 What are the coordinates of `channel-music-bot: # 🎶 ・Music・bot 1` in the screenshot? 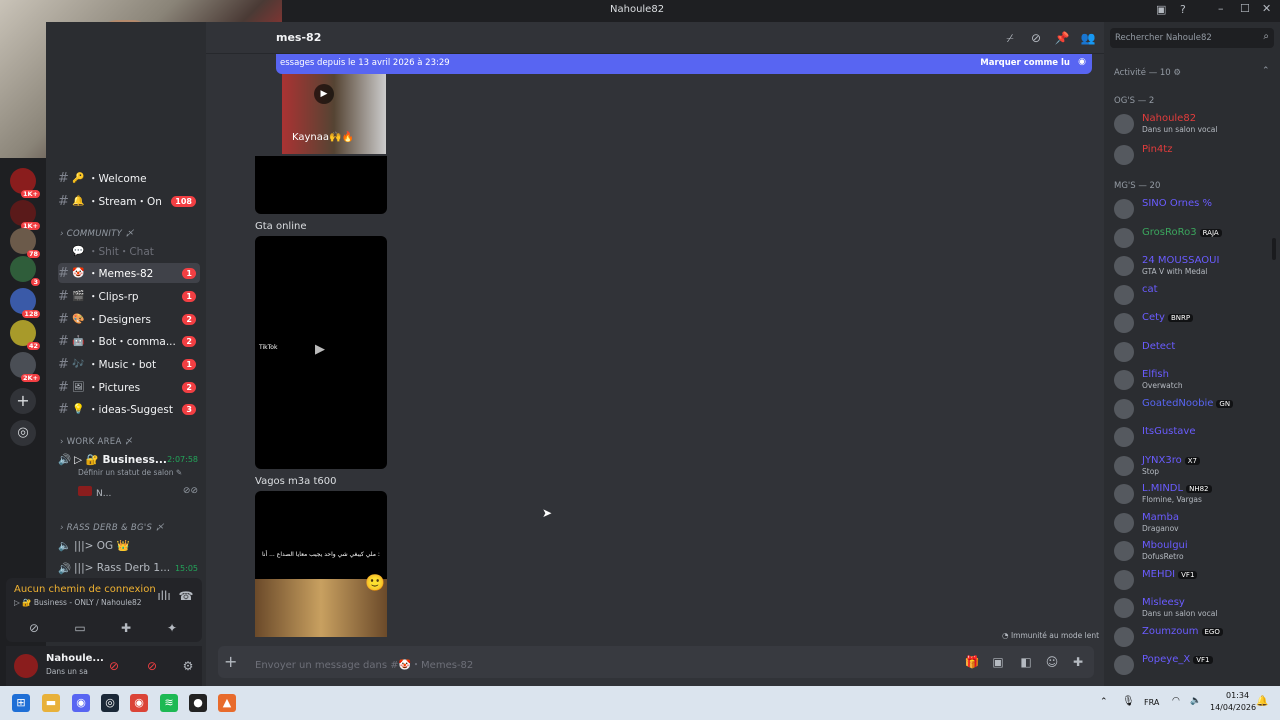 It's located at (129, 364).